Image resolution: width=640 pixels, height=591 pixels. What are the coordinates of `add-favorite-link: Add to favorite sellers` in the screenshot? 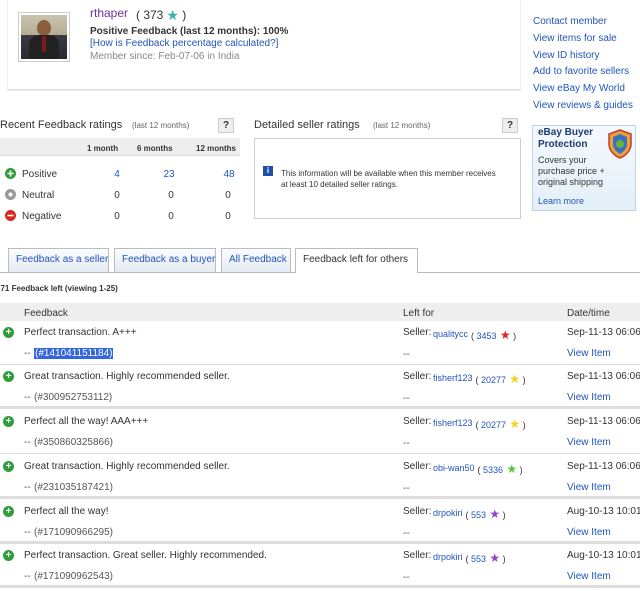 It's located at (586, 72).